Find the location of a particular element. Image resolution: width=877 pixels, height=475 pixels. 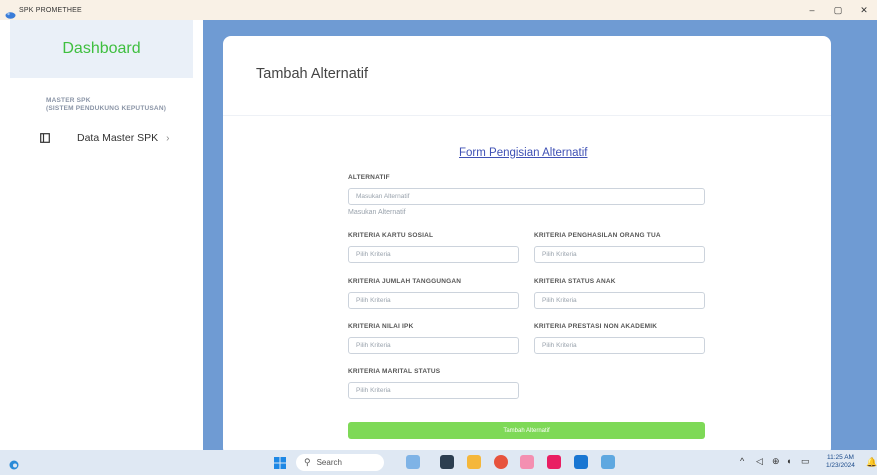

file-explorer-icon is located at coordinates (474, 462).